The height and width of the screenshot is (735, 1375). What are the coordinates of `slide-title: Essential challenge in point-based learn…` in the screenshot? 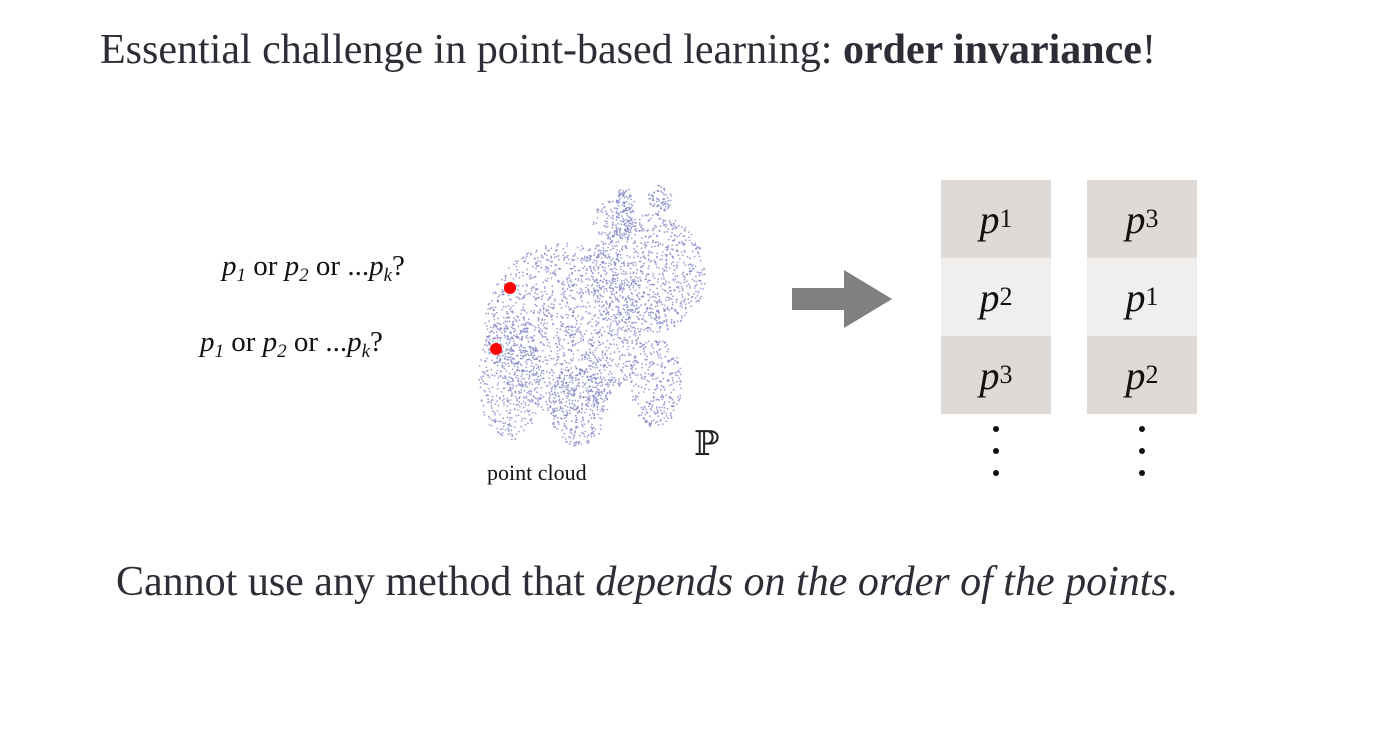 It's located at (700, 50).